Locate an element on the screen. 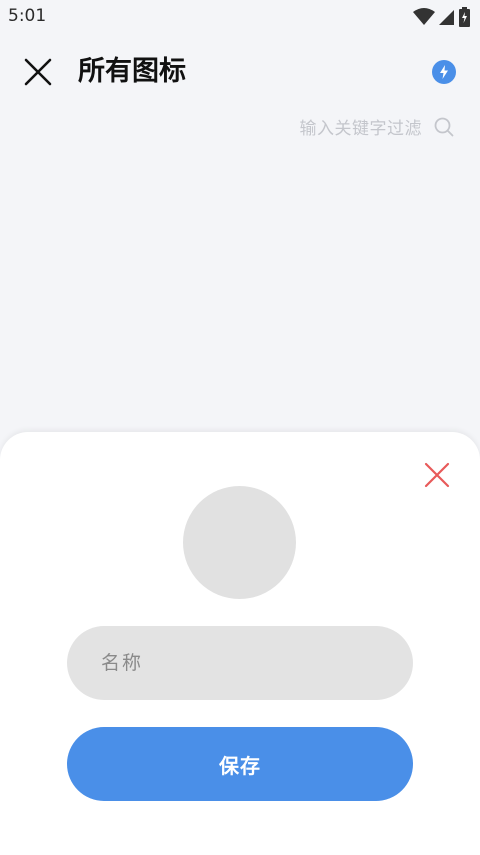 Image resolution: width=480 pixels, height=855 pixels. sheet-close-button is located at coordinates (437, 475).